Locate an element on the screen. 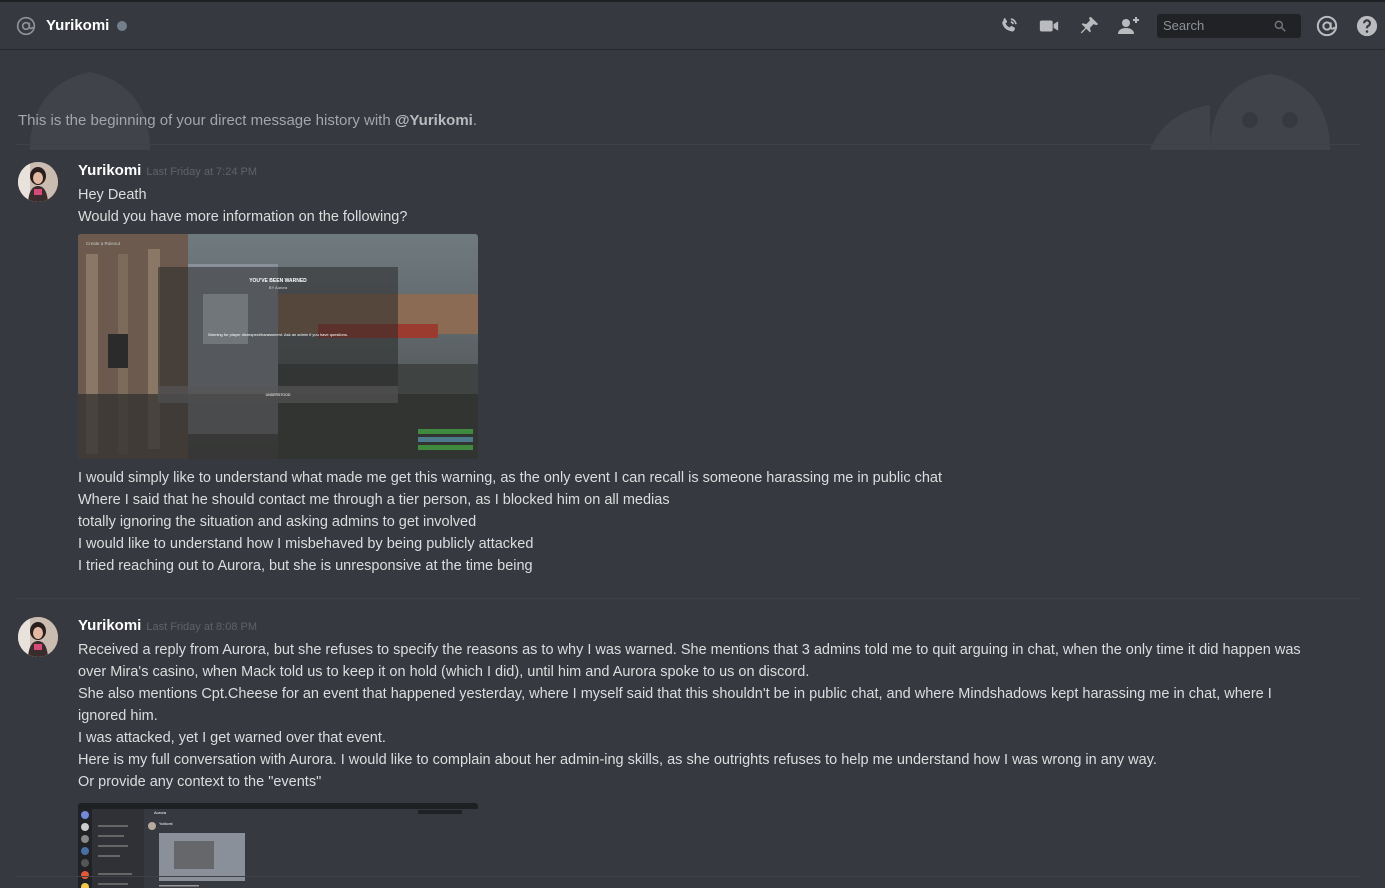 This screenshot has height=888, width=1385. status-indicator is located at coordinates (122, 25).